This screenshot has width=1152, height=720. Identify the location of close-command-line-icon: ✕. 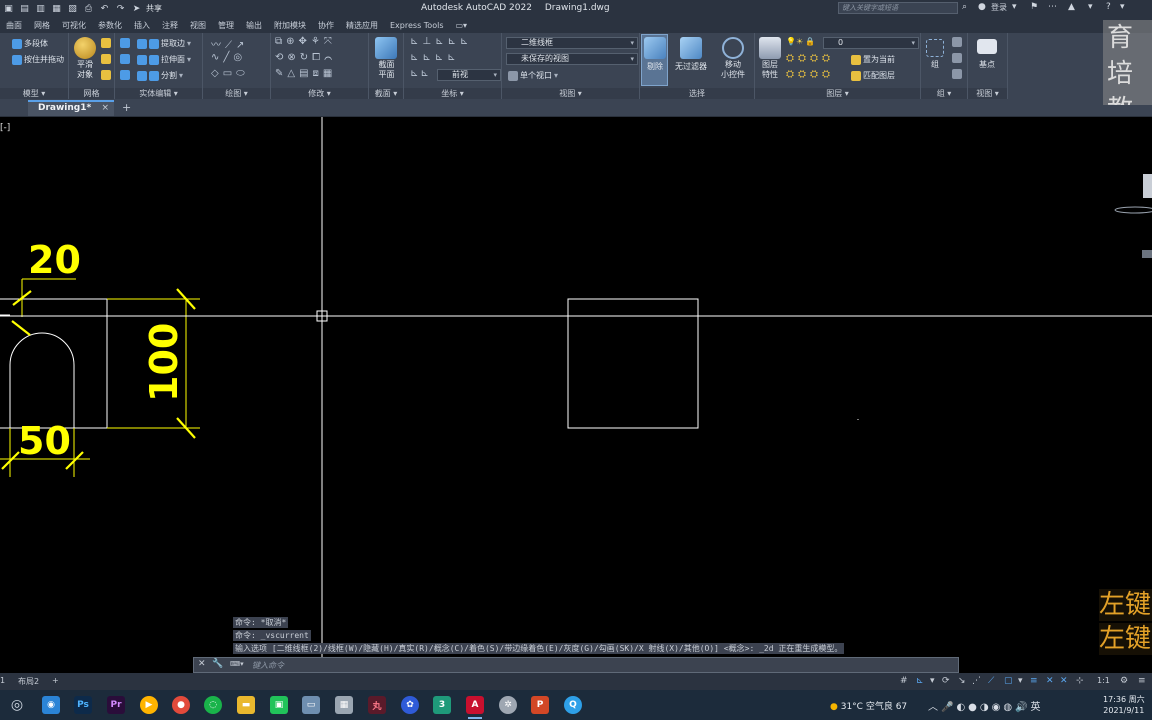
(202, 664).